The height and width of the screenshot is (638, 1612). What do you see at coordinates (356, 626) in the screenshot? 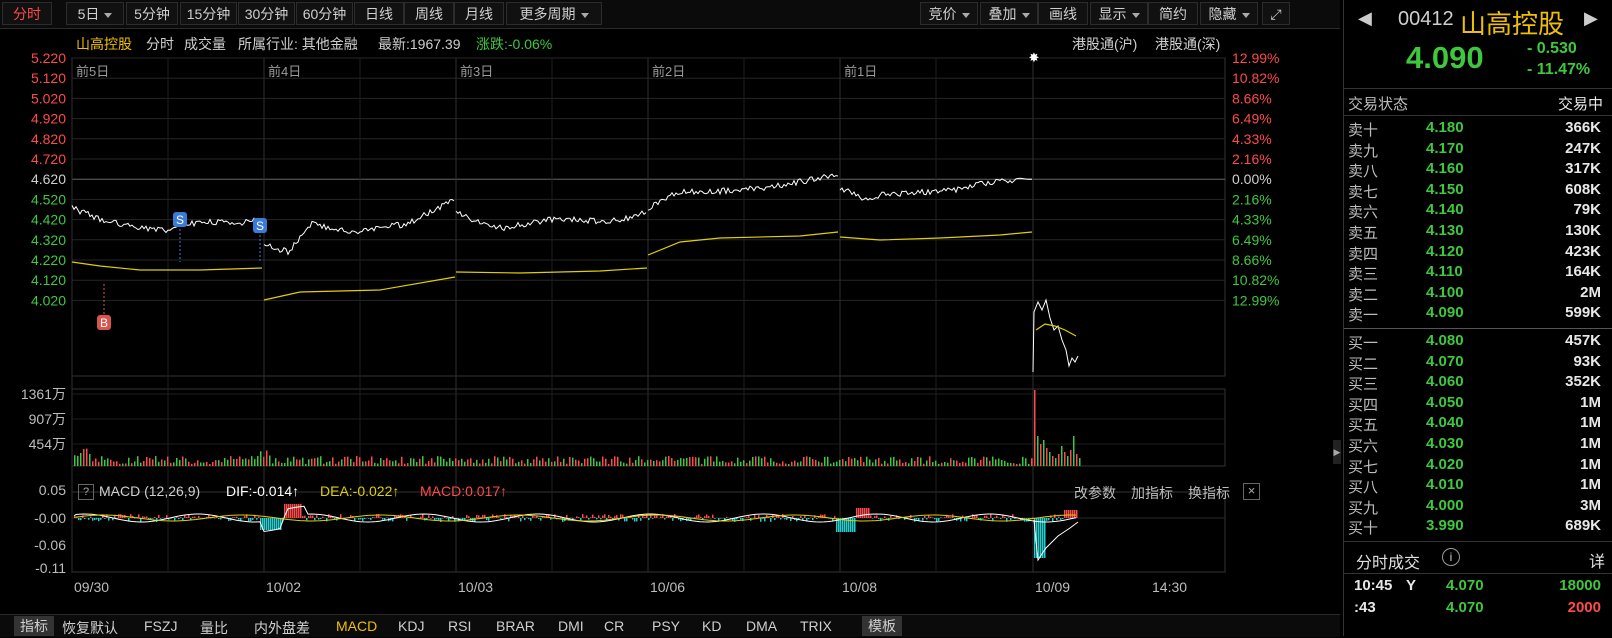
I see `indicator-tab-5: MACD` at bounding box center [356, 626].